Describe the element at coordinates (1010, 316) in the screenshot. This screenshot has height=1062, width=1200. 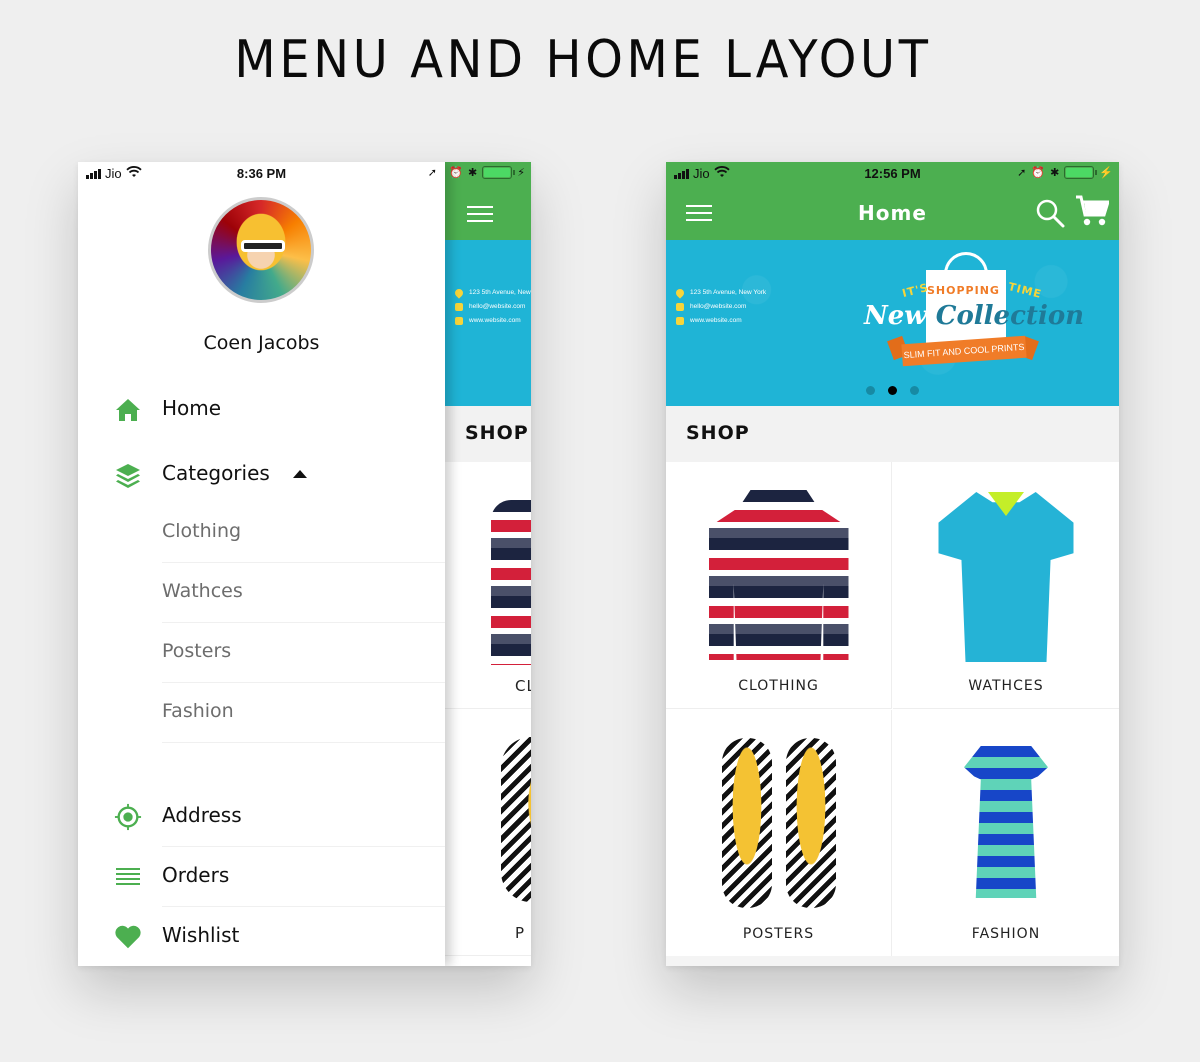
I see `headline-collection: Collection` at that location.